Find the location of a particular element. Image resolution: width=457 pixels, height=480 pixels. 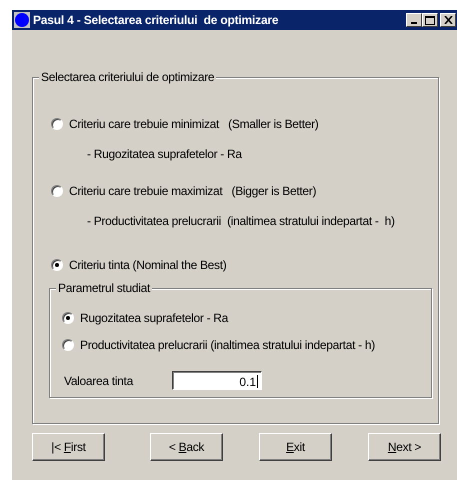

radio-label: Criteriu care trebuie maximizat (Bigger is Better) is located at coordinates (192, 191).